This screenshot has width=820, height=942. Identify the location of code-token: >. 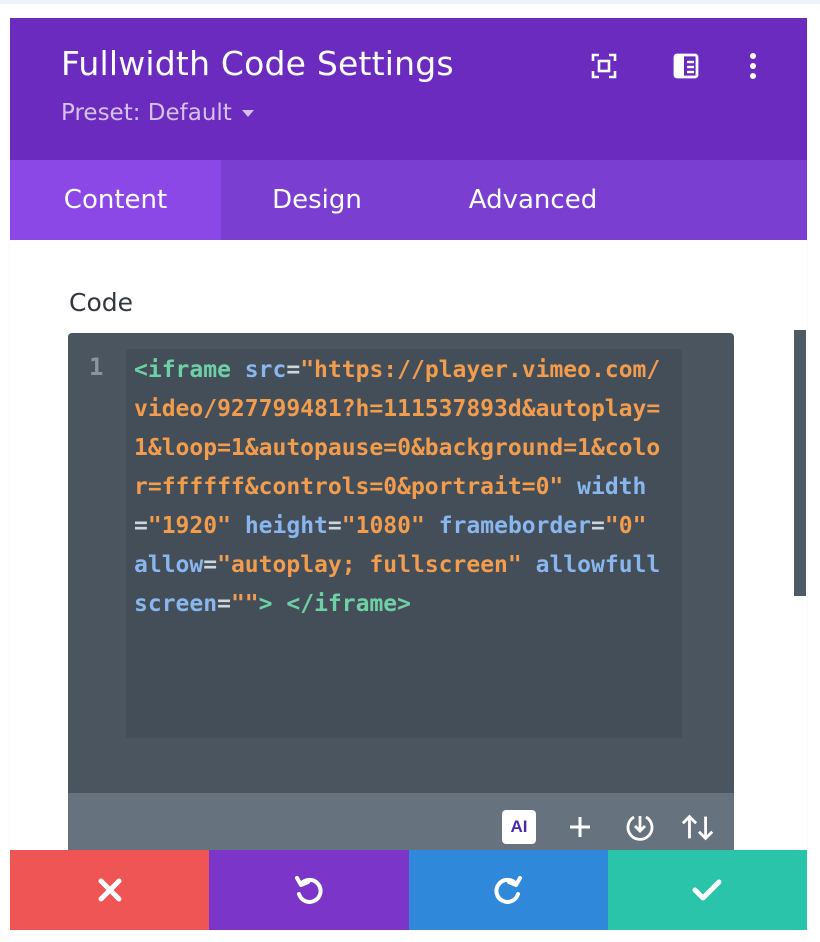
(265, 604).